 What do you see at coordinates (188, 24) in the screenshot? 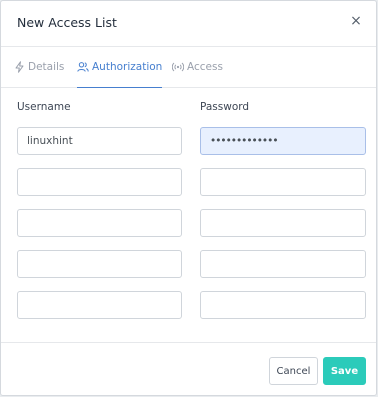
I see `modal-header: New Access List ×` at bounding box center [188, 24].